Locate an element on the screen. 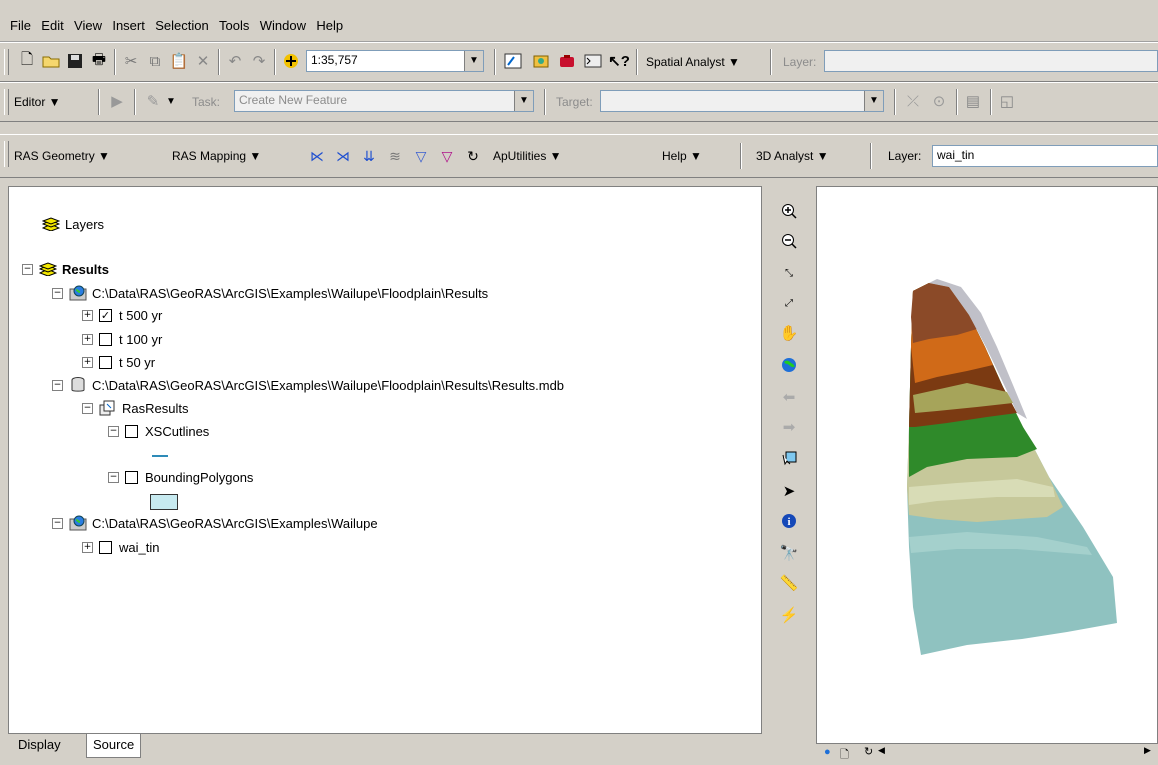 Image resolution: width=1158 pixels, height=765 pixels. 3d-analyst-menu: 3D Analyst ▼ is located at coordinates (792, 156).